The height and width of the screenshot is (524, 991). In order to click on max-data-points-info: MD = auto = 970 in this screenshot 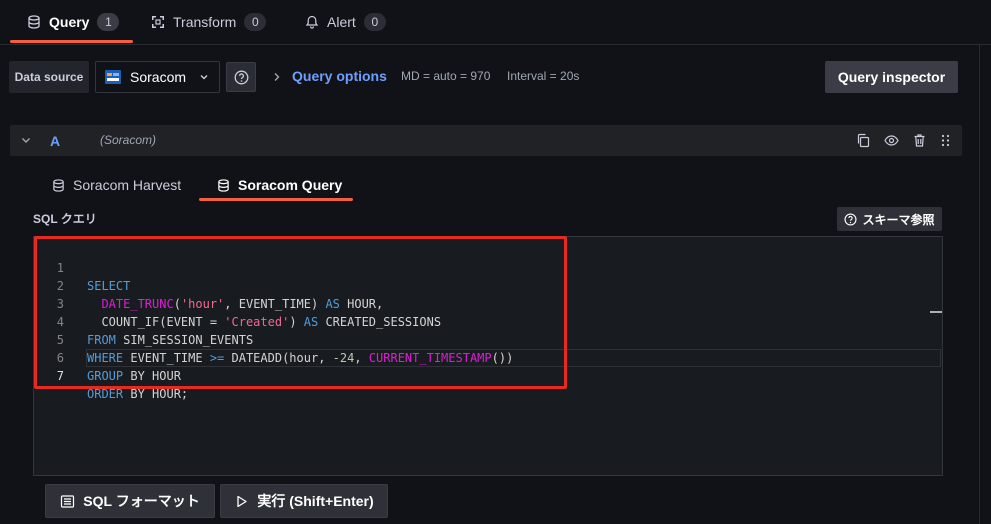, I will do `click(446, 76)`.